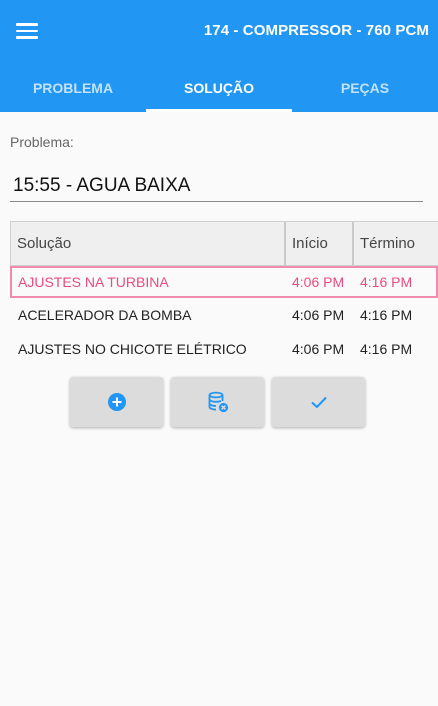 This screenshot has width=438, height=706. Describe the element at coordinates (365, 88) in the screenshot. I see `tab-pecas: PEÇAS` at that location.